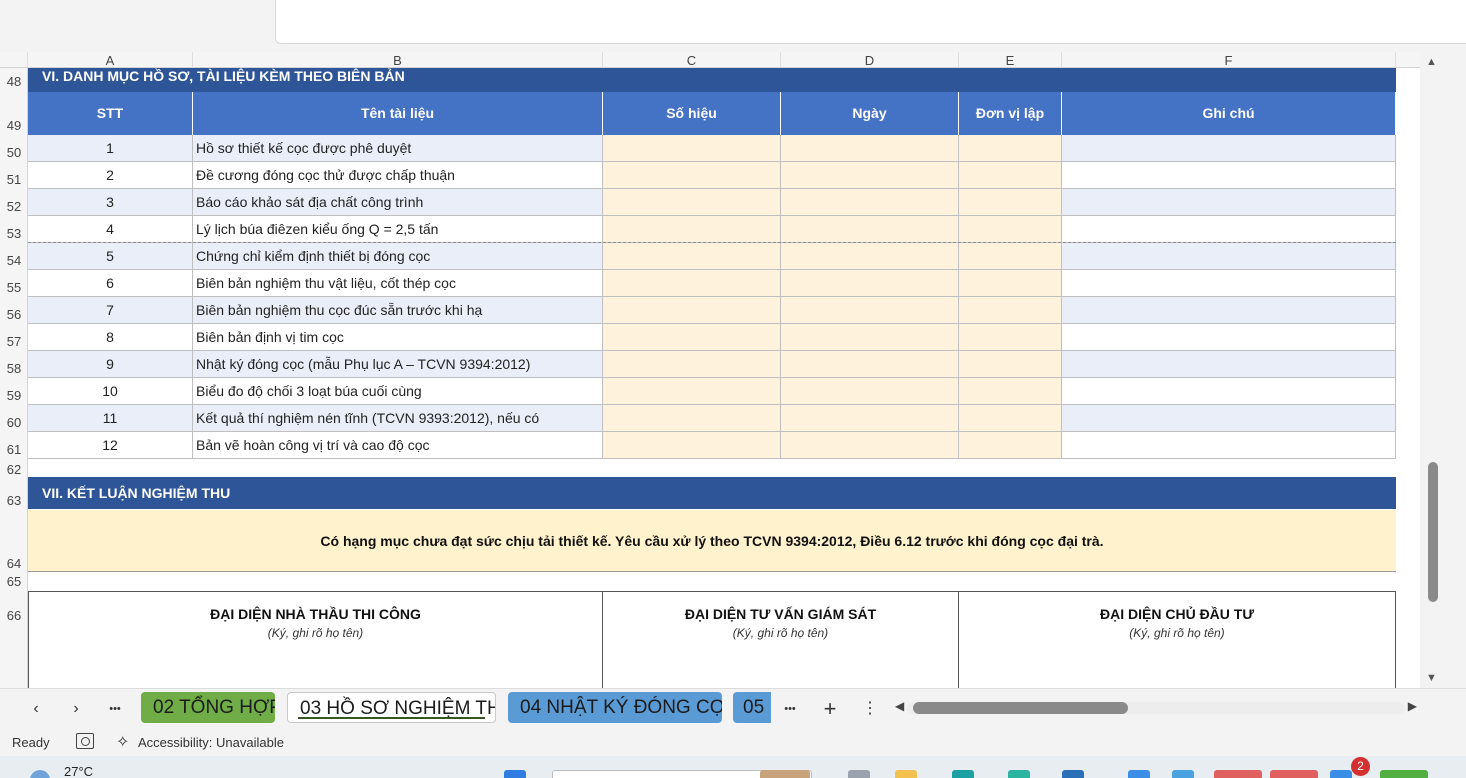 The width and height of the screenshot is (1466, 778). What do you see at coordinates (14, 500) in the screenshot?
I see `row-header: 63` at bounding box center [14, 500].